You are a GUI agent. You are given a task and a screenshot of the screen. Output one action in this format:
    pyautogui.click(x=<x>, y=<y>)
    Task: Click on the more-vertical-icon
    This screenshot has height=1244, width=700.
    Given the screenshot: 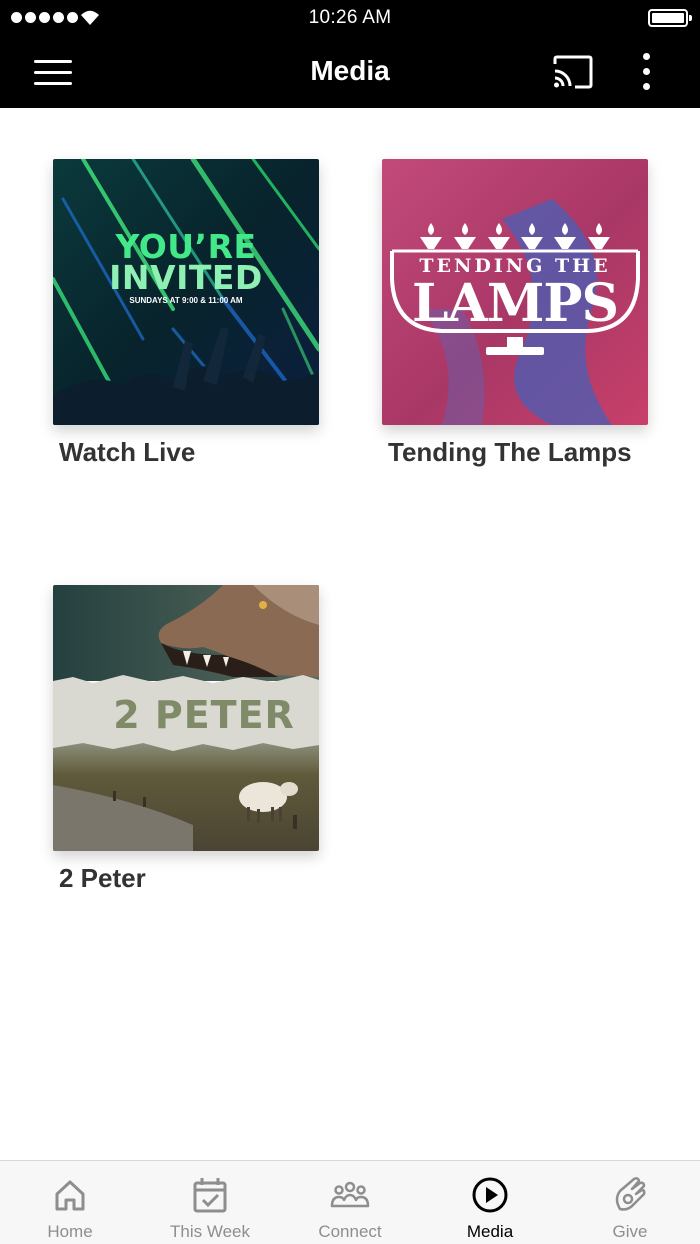 What is the action you would take?
    pyautogui.click(x=646, y=56)
    